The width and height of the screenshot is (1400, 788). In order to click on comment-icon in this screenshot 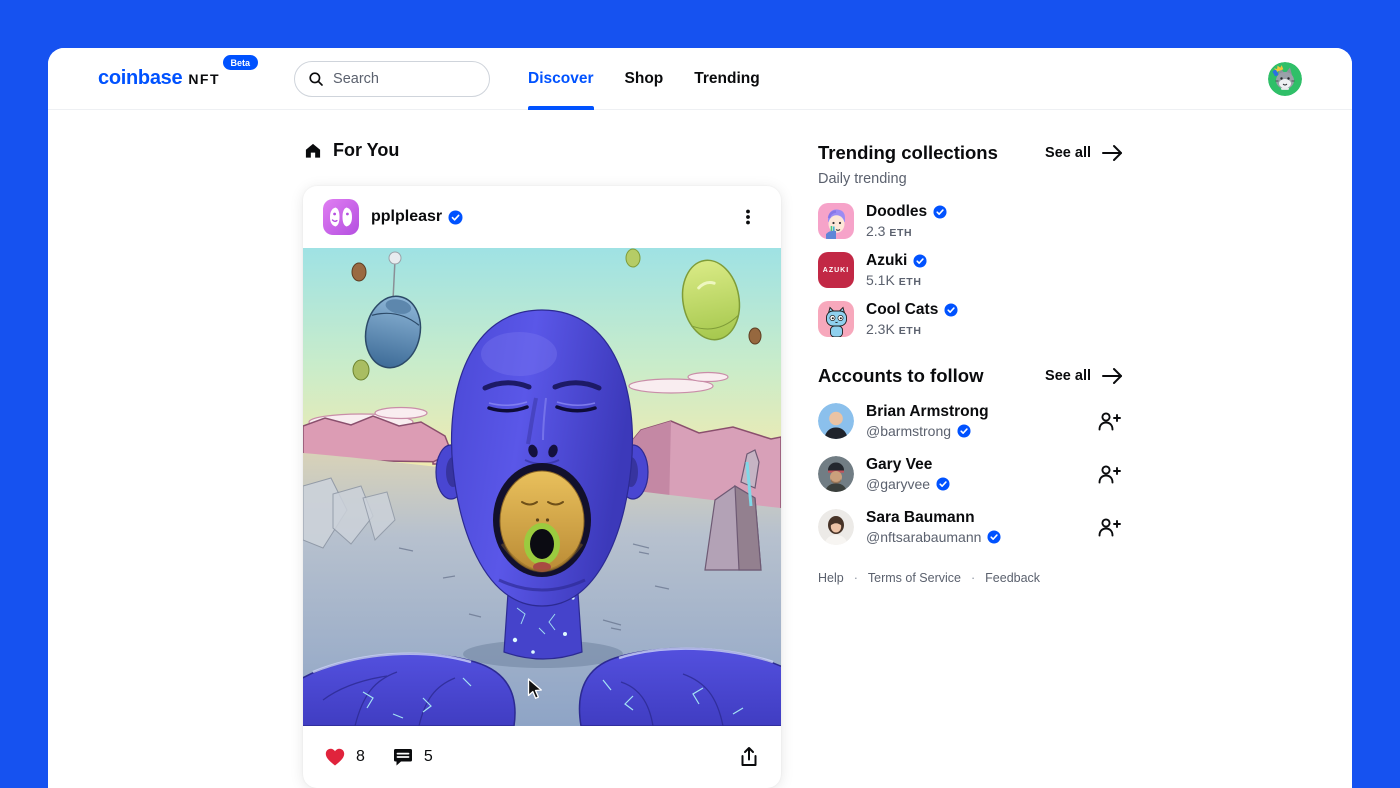, I will do `click(403, 757)`.